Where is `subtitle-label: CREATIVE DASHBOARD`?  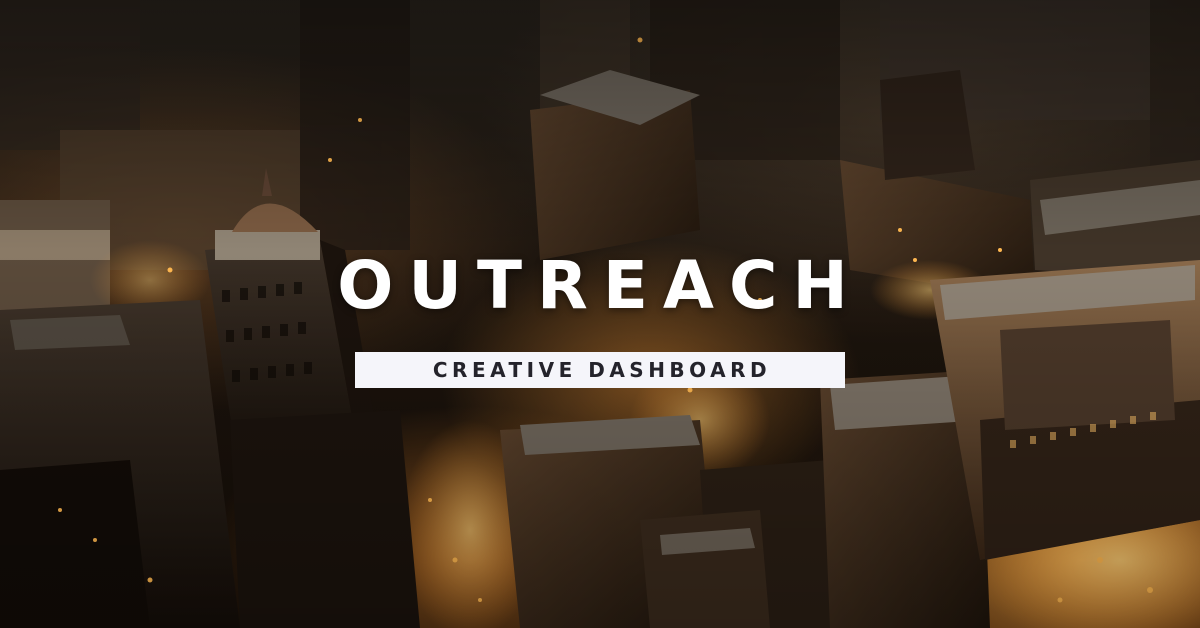
subtitle-label: CREATIVE DASHBOARD is located at coordinates (600, 370).